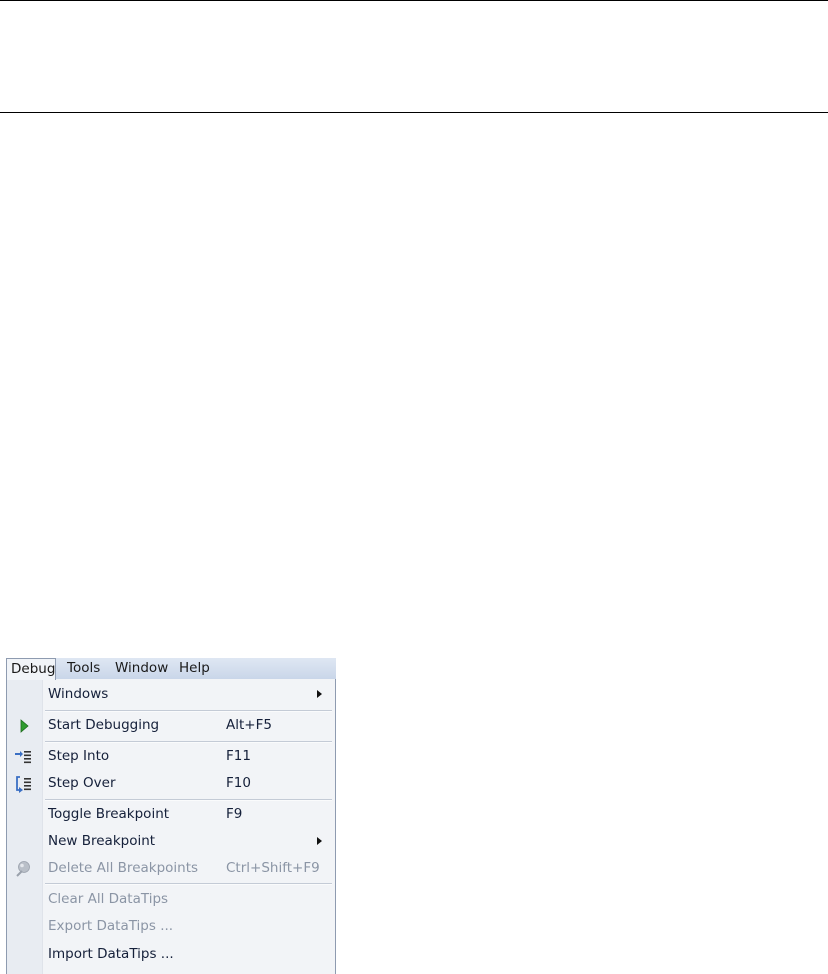 The image size is (828, 974). I want to click on top-rule, so click(414, 0).